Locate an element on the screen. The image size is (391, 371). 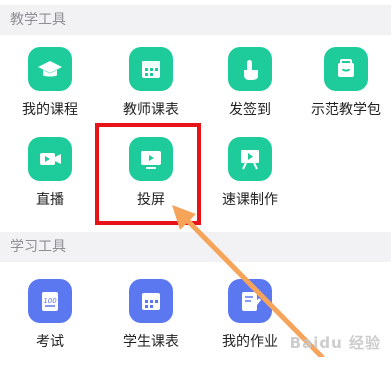
section-title: 学习工具 is located at coordinates (38, 247).